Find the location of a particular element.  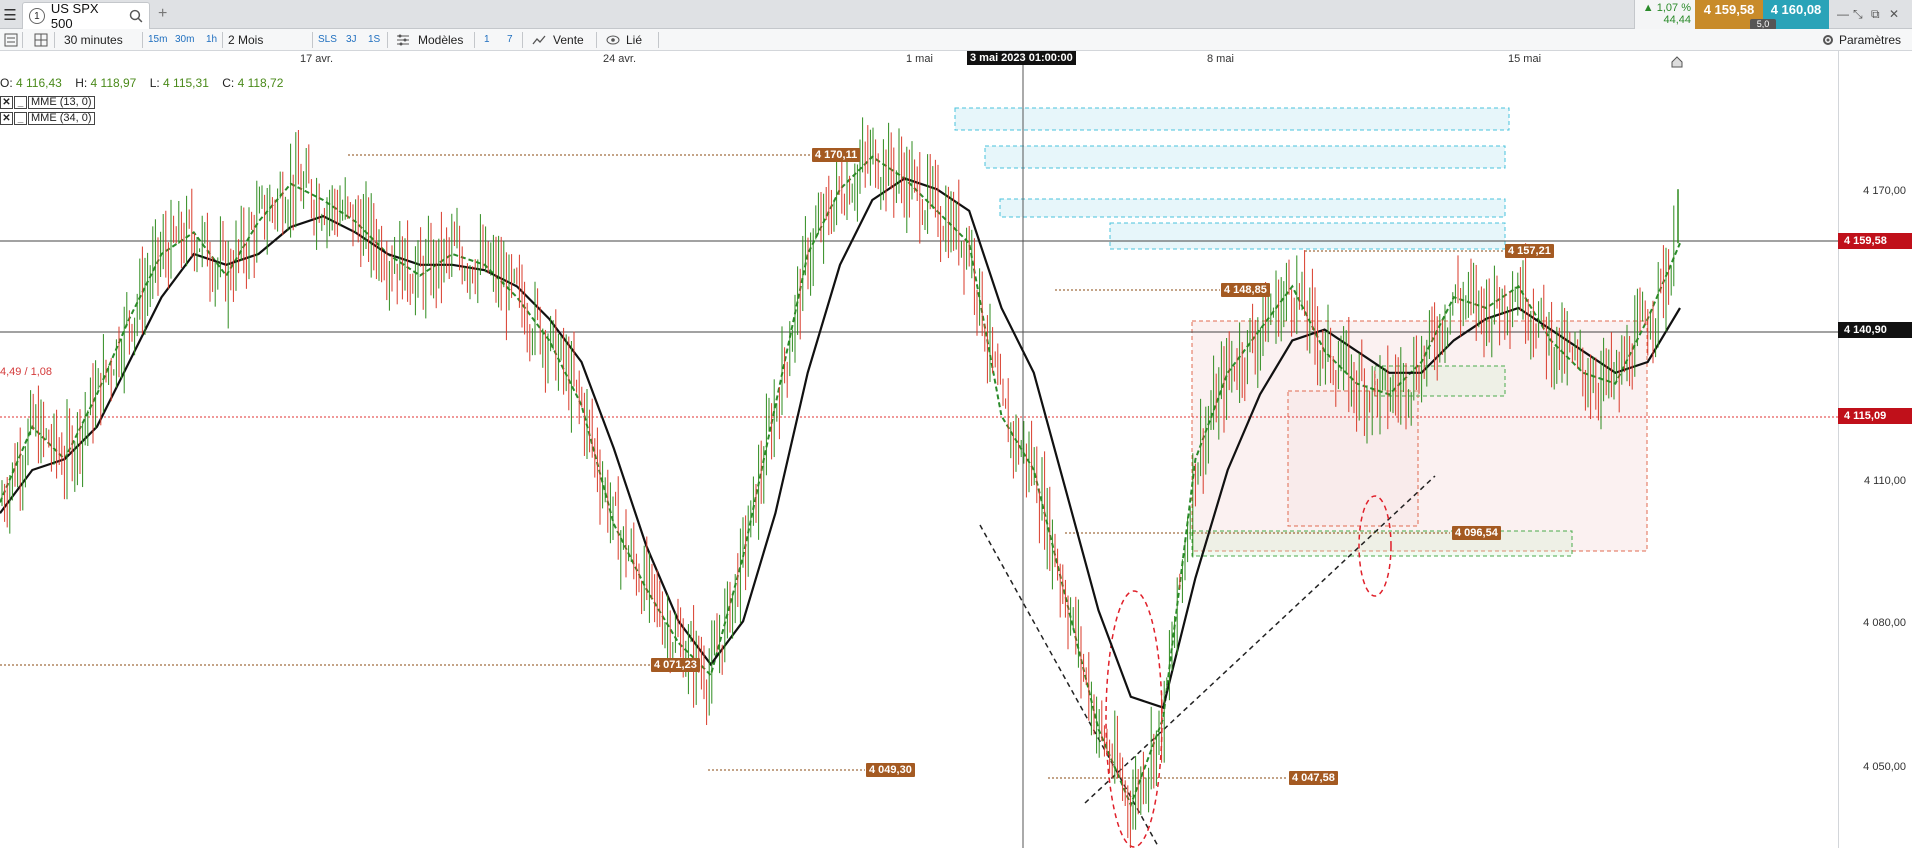

change-percent: ▲ 1,07 % is located at coordinates (1666, 8).